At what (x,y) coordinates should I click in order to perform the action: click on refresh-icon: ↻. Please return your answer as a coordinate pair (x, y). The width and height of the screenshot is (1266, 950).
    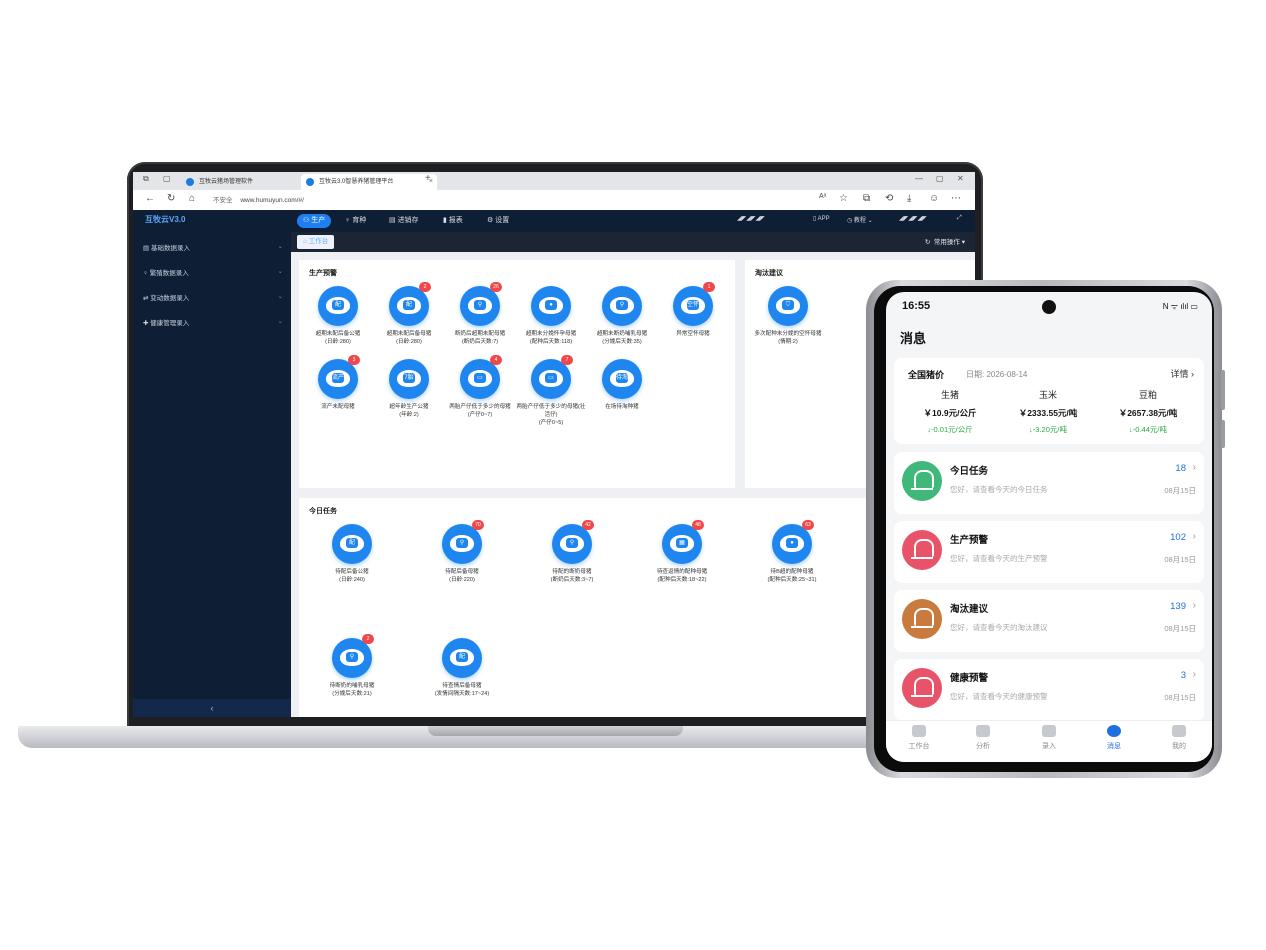
    Looking at the image, I should click on (171, 198).